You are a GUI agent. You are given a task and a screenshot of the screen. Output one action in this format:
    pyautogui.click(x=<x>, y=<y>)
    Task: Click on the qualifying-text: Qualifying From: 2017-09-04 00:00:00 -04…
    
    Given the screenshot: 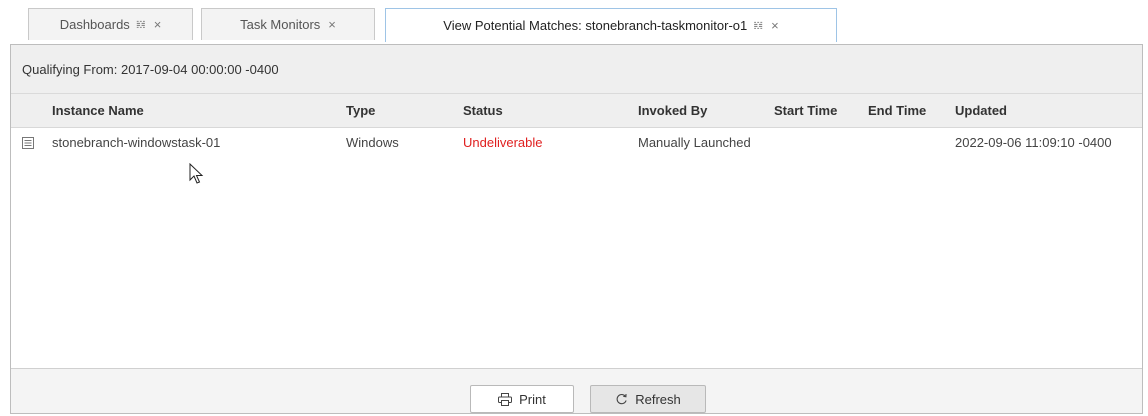 What is the action you would take?
    pyautogui.click(x=150, y=69)
    